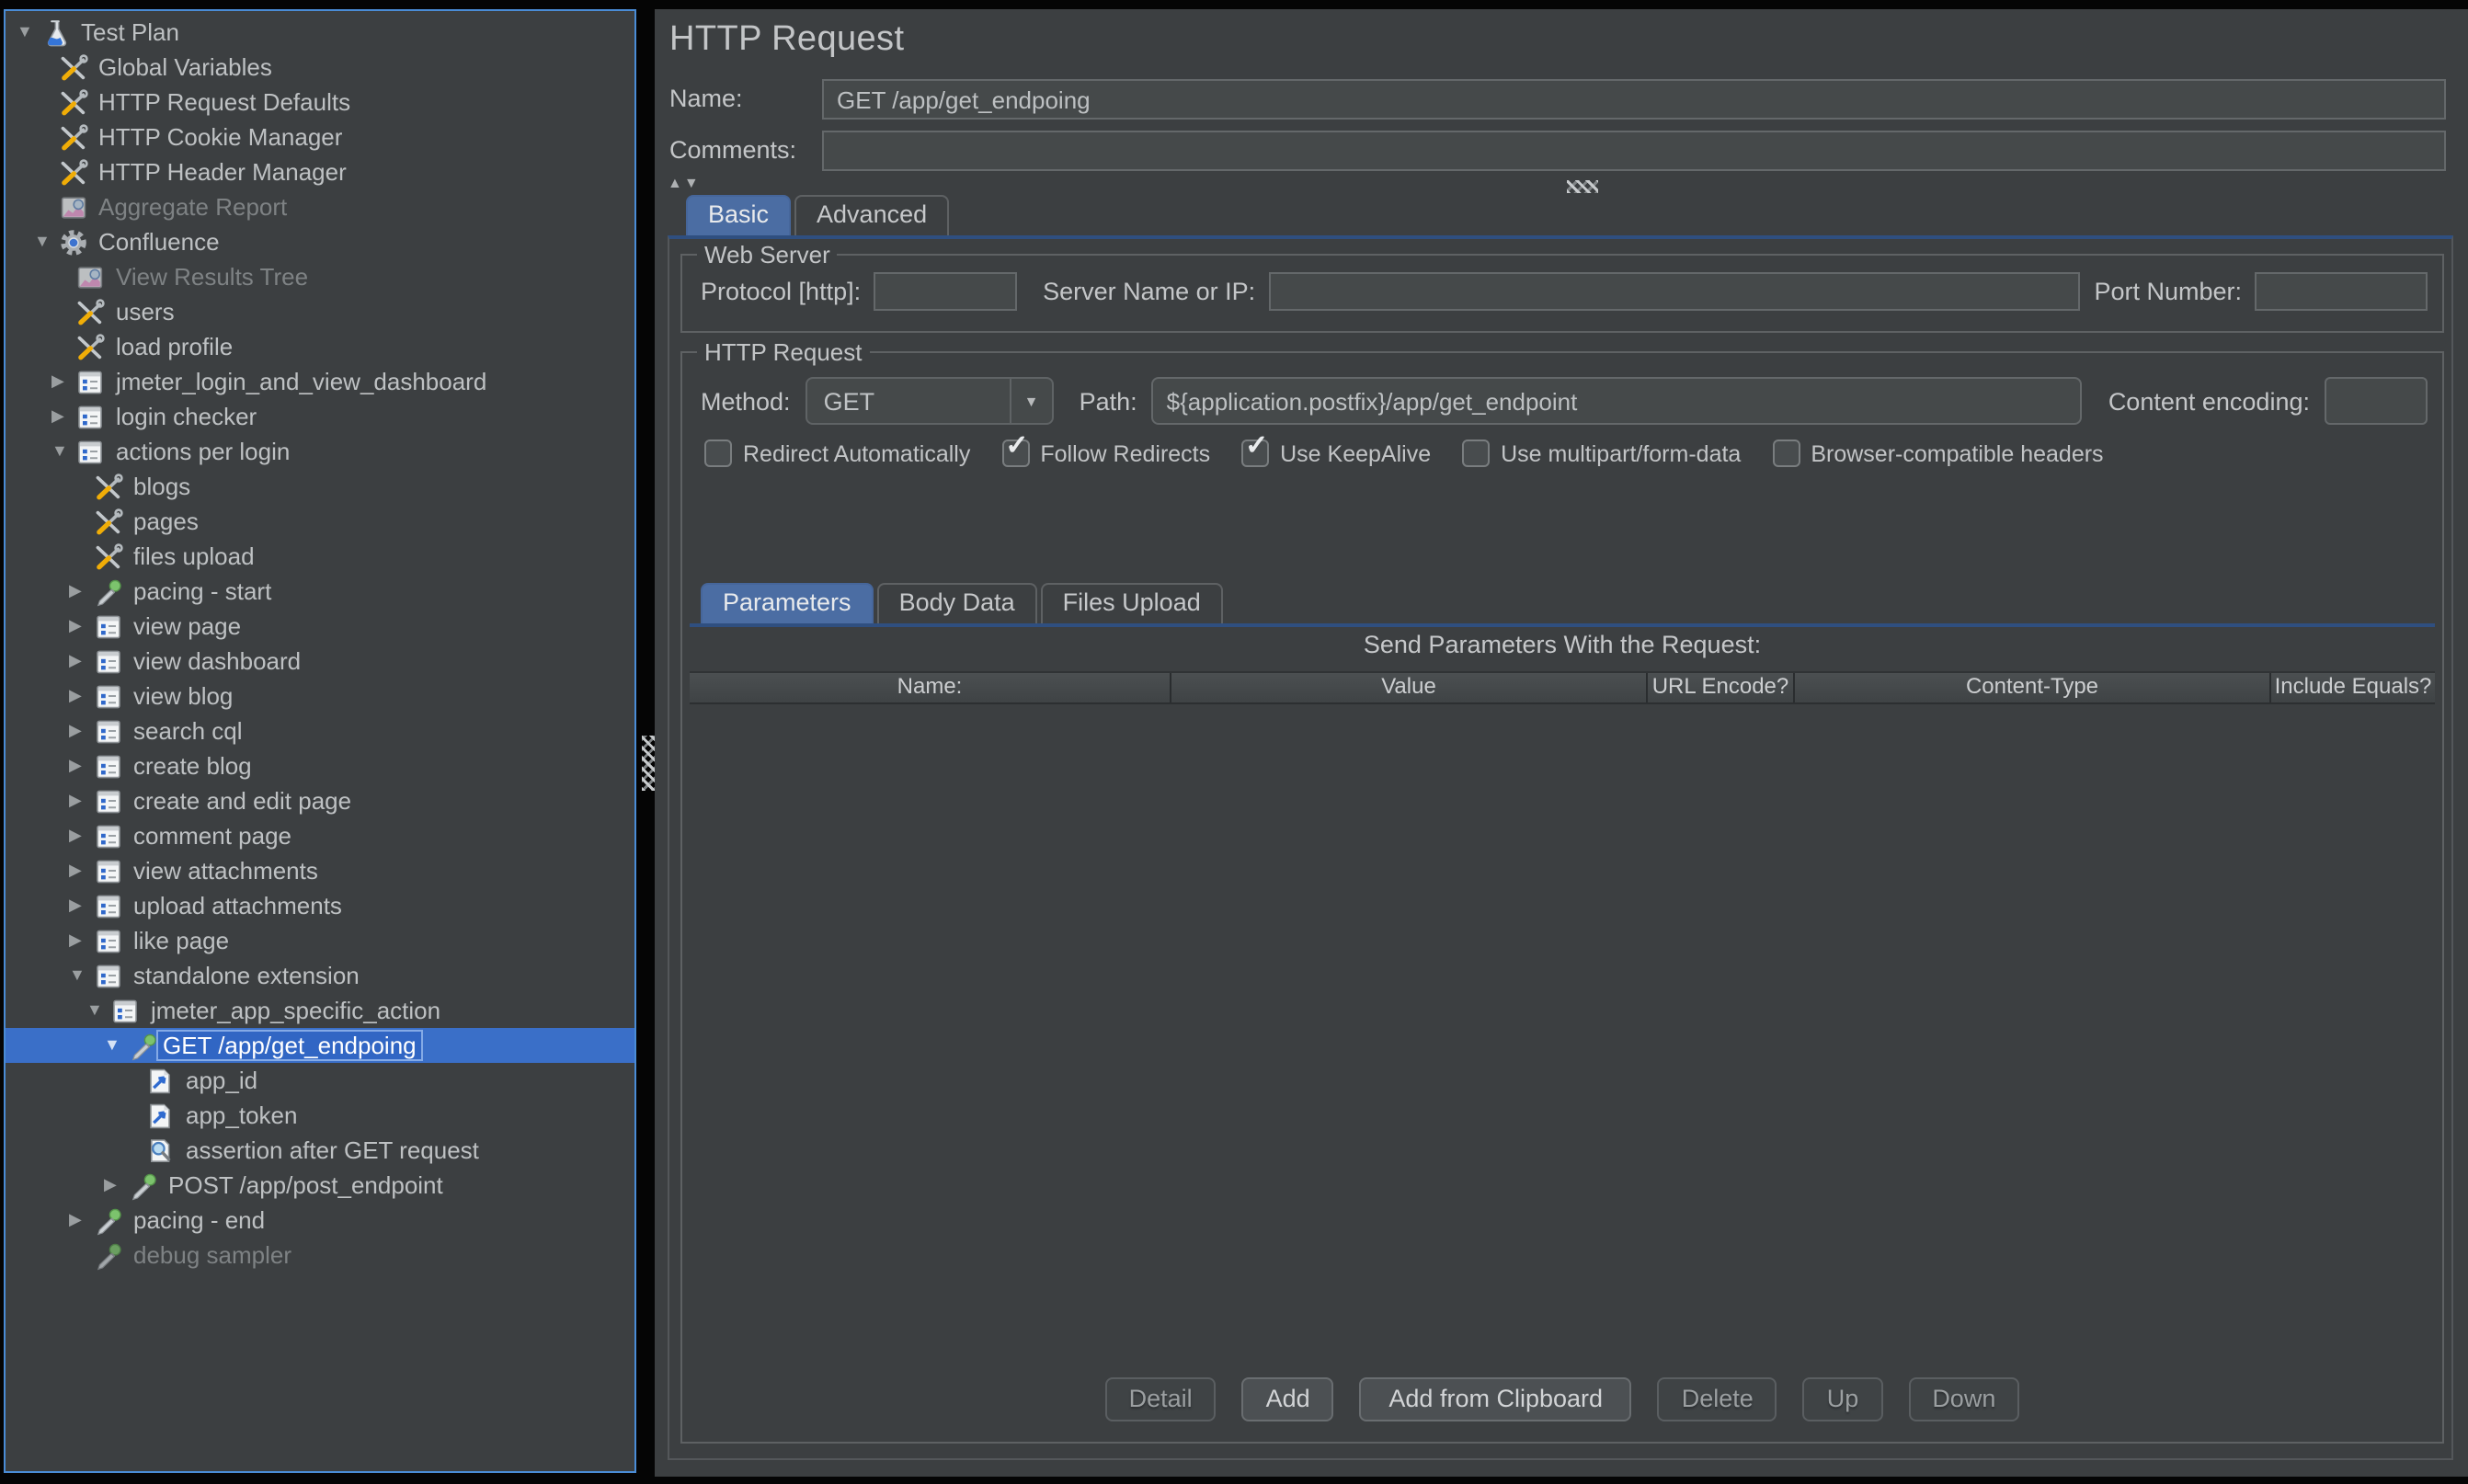  I want to click on tree-item: ▶ pacing - end, so click(320, 1220).